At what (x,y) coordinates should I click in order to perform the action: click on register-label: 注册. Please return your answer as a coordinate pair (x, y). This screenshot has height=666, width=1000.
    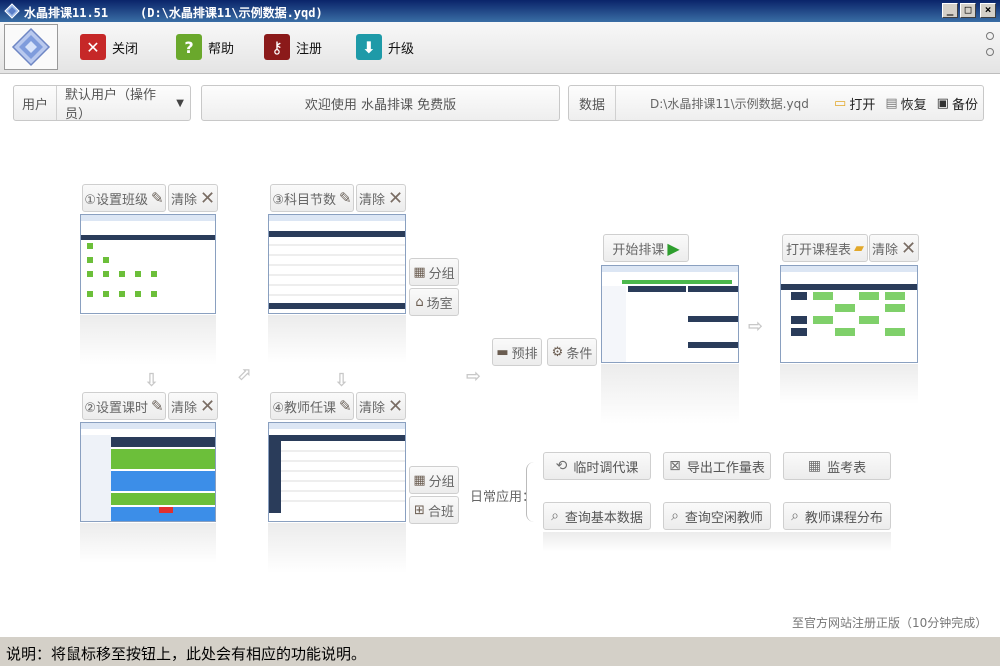
    Looking at the image, I should click on (309, 49).